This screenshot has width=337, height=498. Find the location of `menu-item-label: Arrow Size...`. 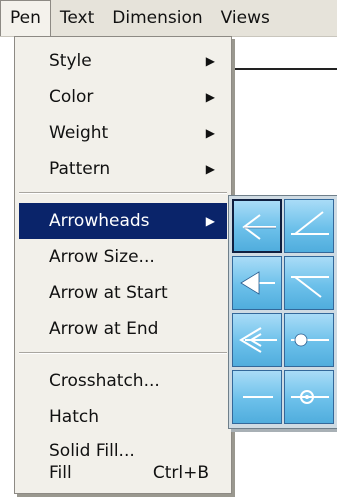

menu-item-label: Arrow Size... is located at coordinates (102, 257).